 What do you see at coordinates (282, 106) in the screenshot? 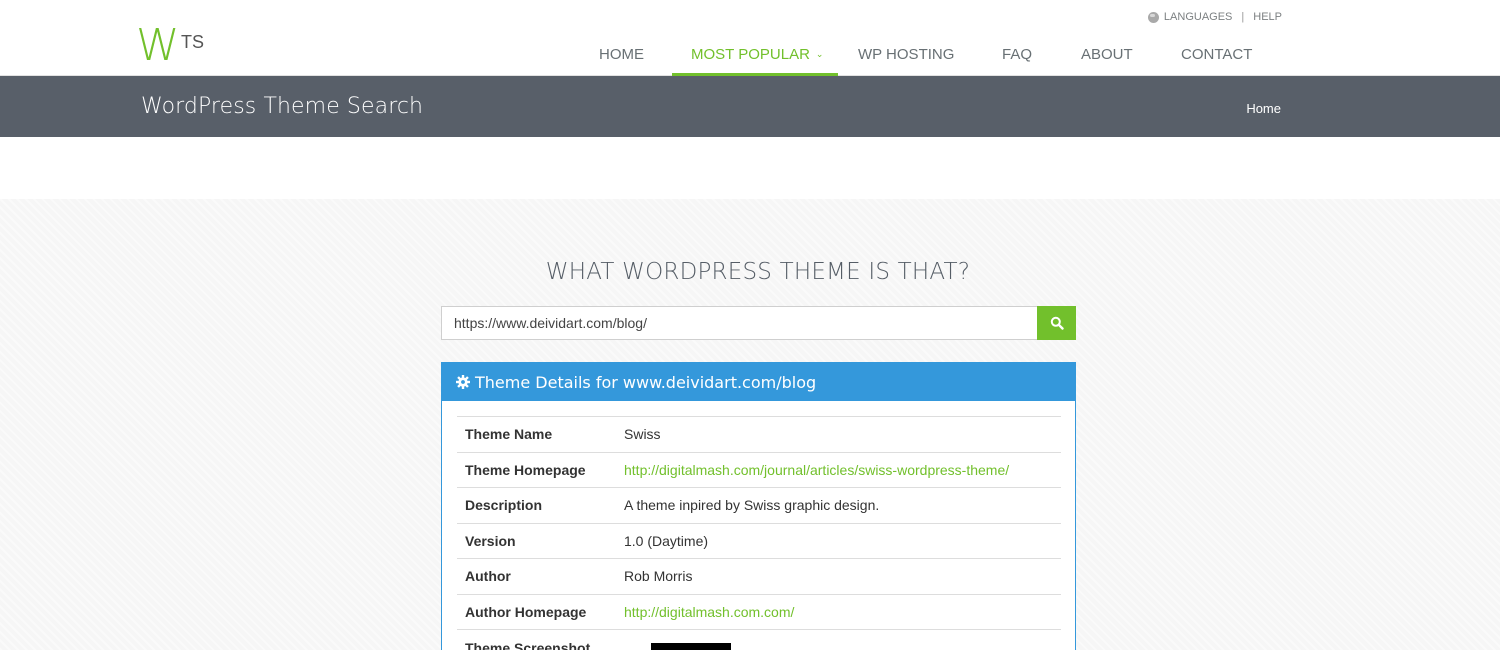
I see `page-title: WordPress Theme Search` at bounding box center [282, 106].